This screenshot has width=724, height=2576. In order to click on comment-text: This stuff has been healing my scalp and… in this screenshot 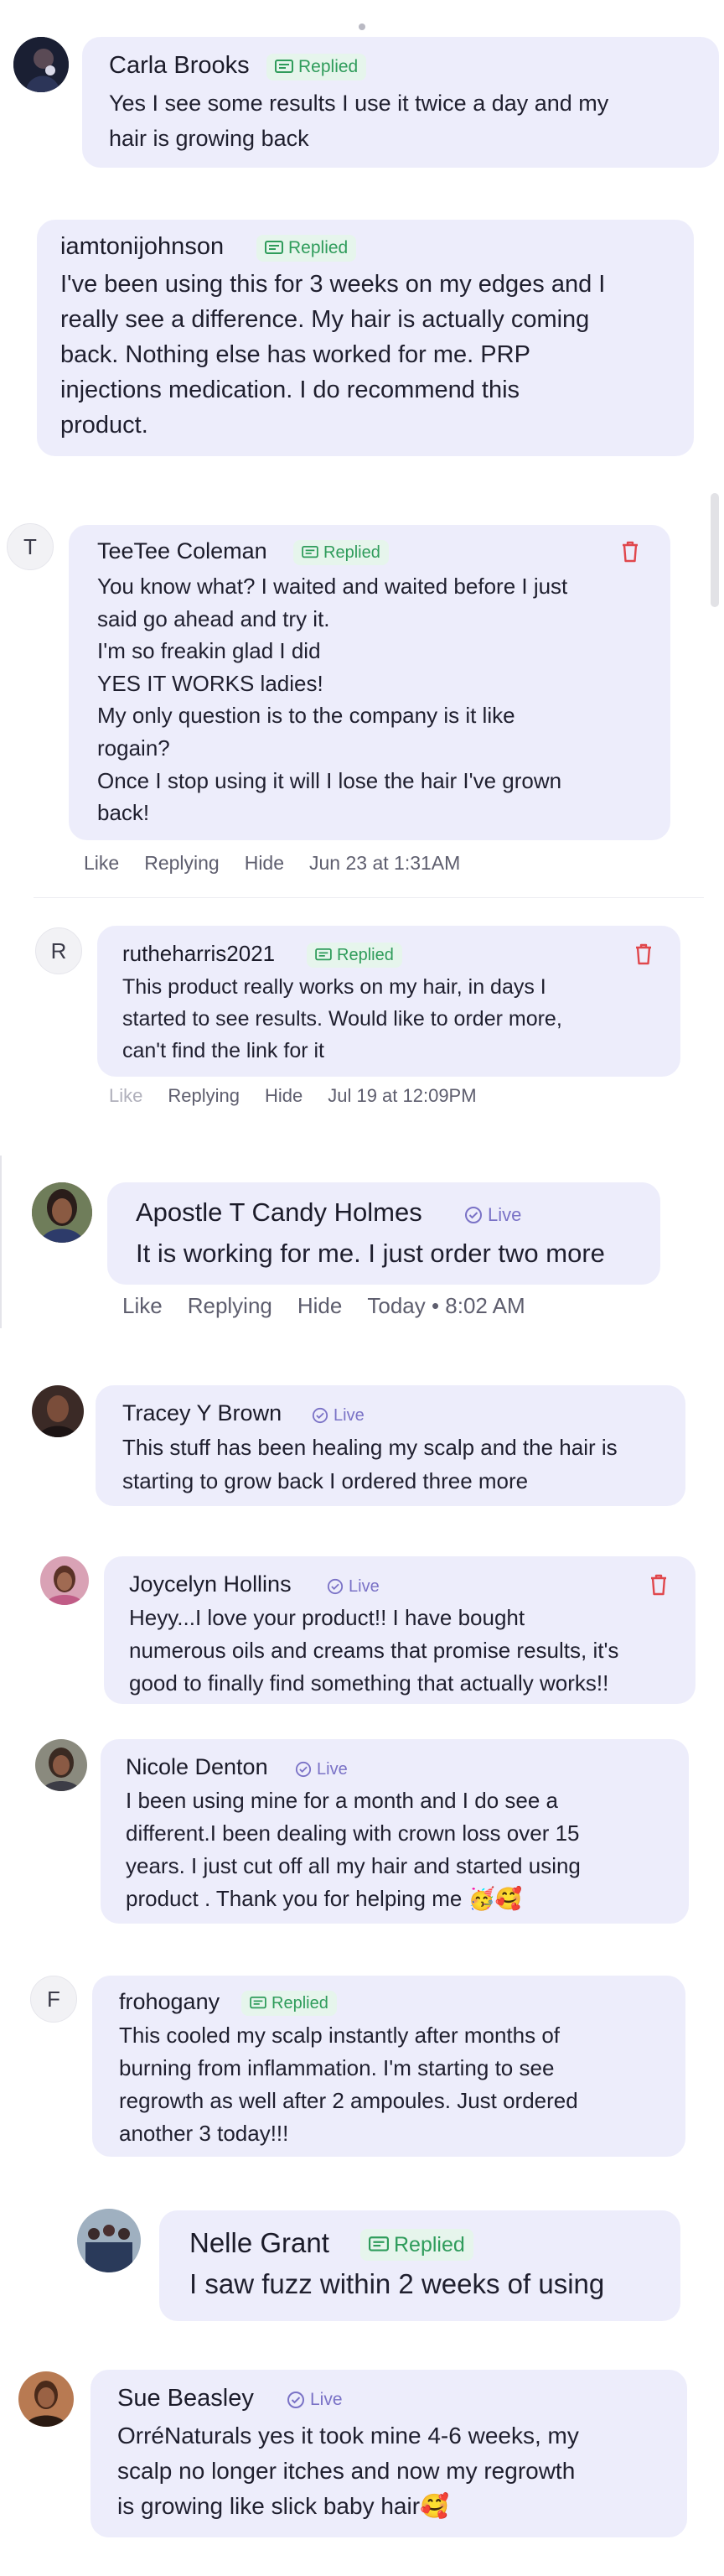, I will do `click(370, 1464)`.